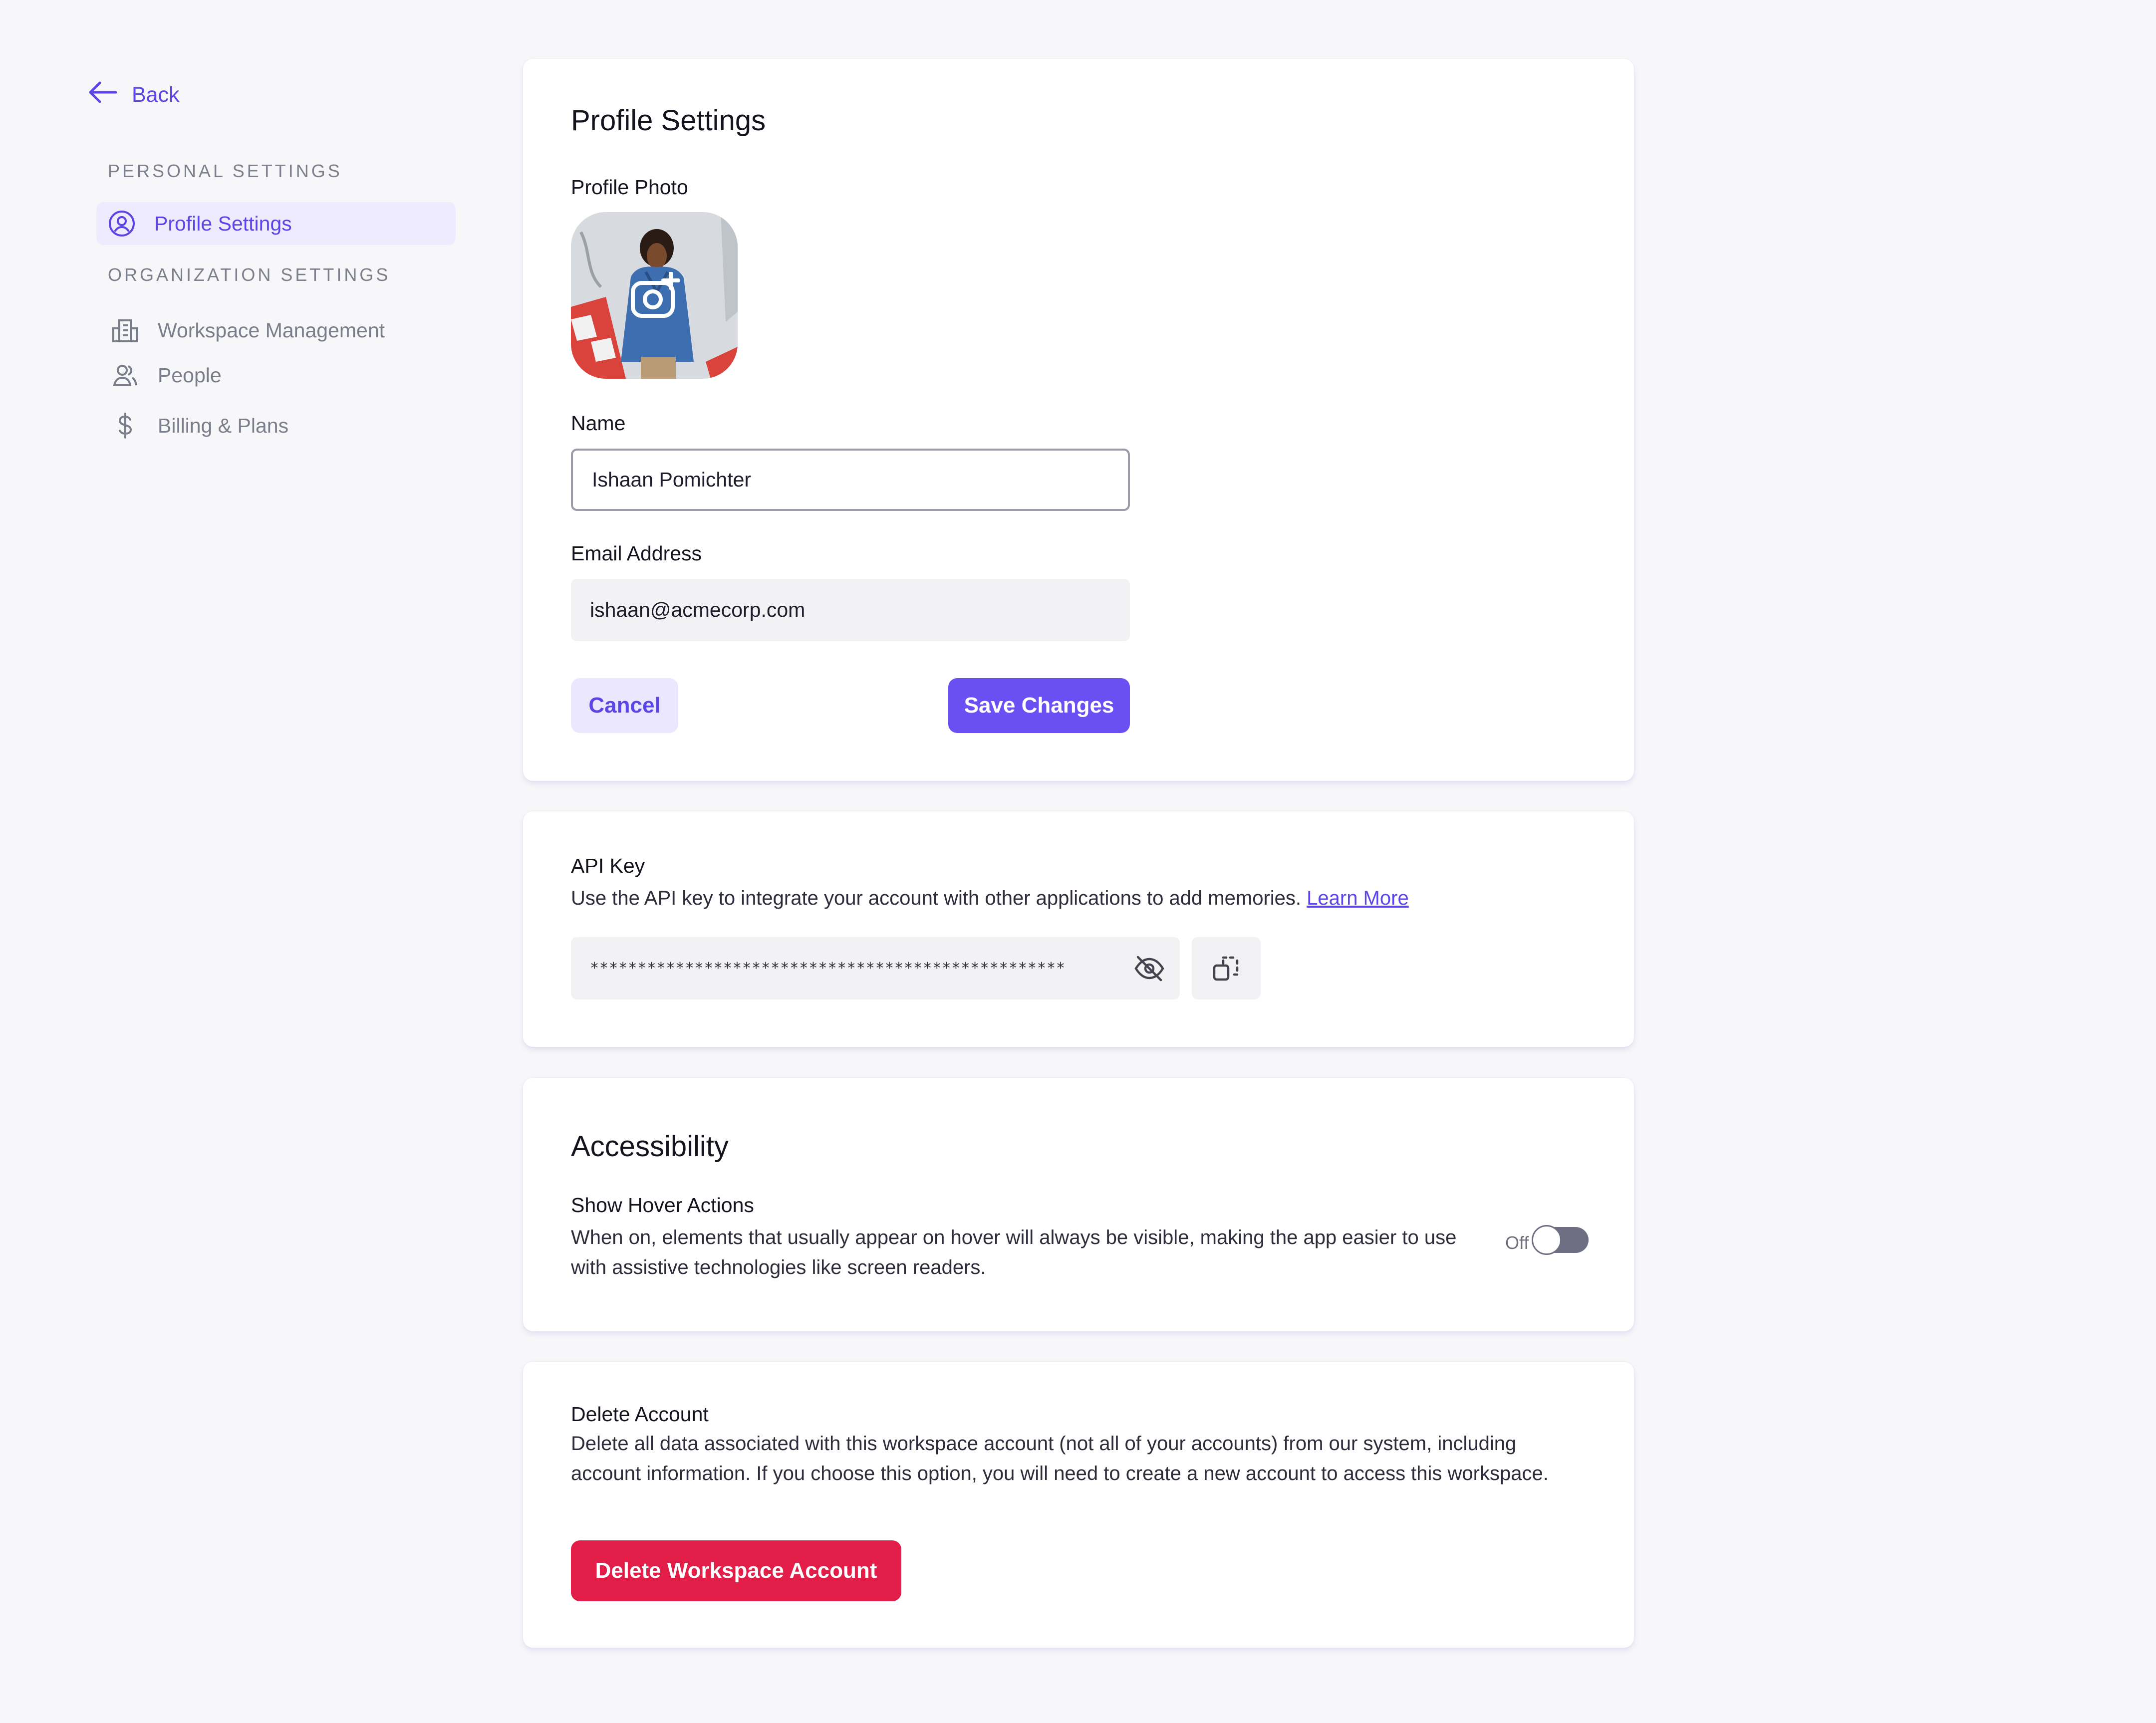  What do you see at coordinates (125, 425) in the screenshot?
I see `dollar-icon` at bounding box center [125, 425].